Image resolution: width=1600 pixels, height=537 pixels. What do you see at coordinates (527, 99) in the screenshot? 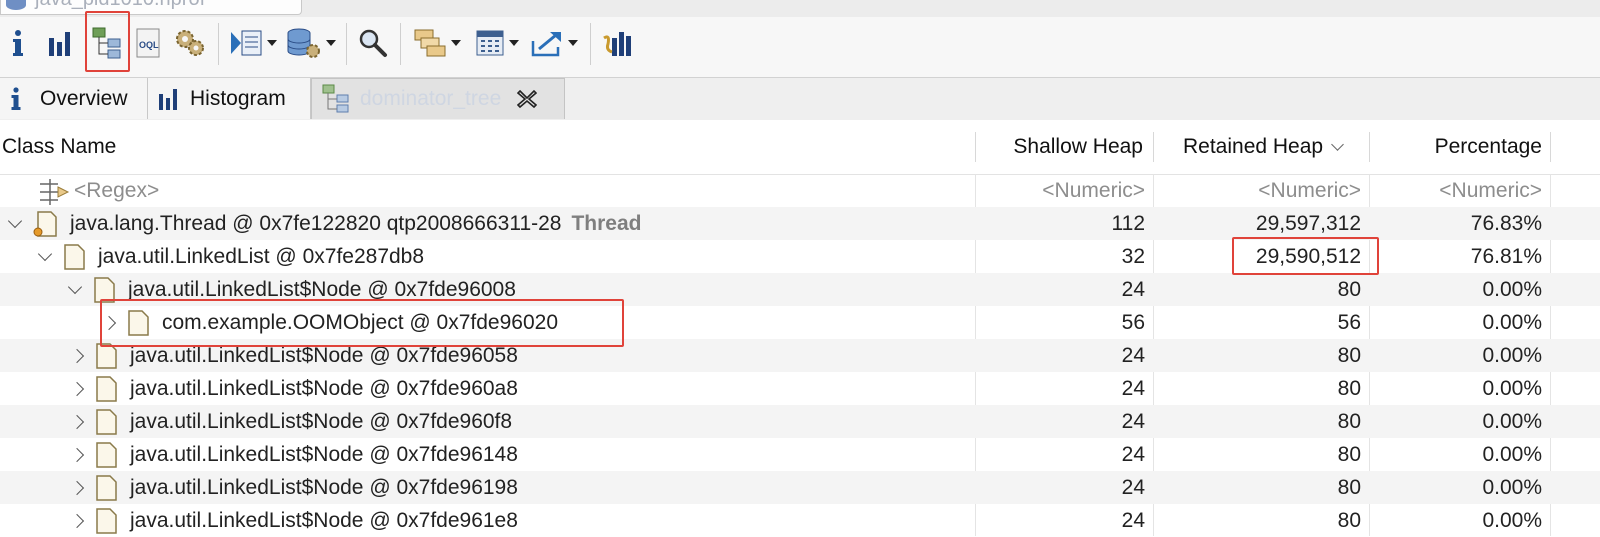
I see `close-icon` at bounding box center [527, 99].